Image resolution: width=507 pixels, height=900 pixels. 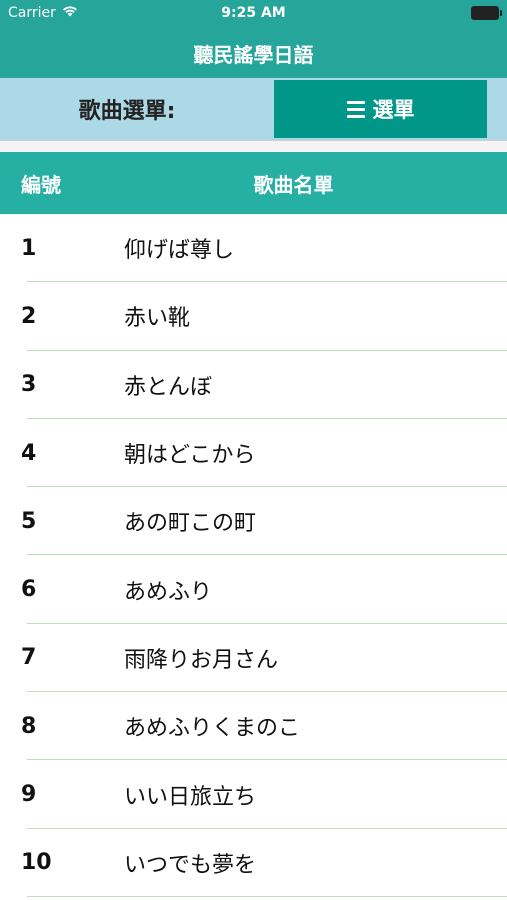 I want to click on song-selector-row: 歌曲選單: 選單, so click(x=253, y=109).